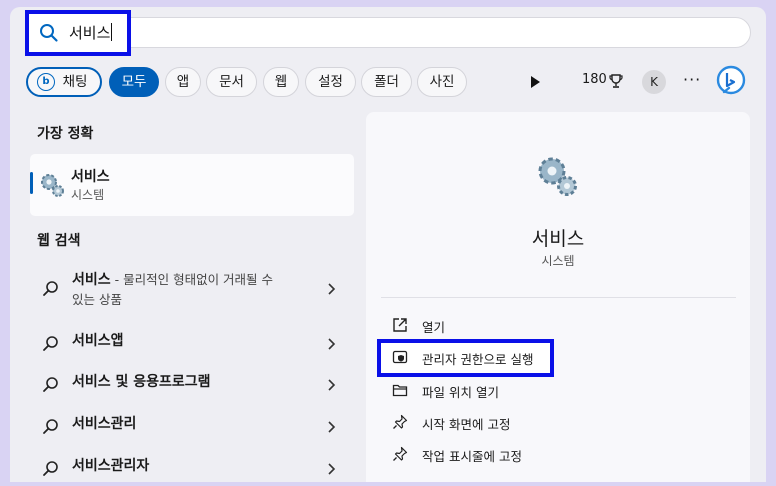 The width and height of the screenshot is (776, 486). Describe the element at coordinates (90, 177) in the screenshot. I see `best-match-name: 서비스` at that location.